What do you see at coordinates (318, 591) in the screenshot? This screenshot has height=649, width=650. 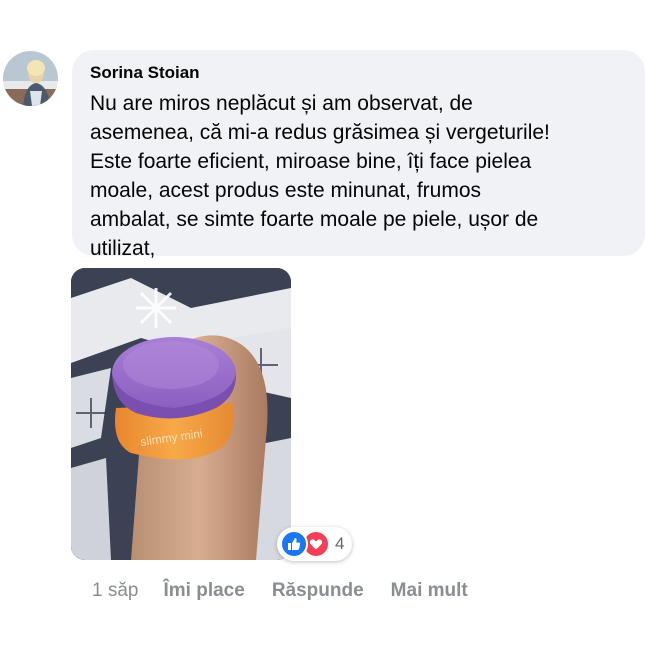 I see `reply-button: Răspunde` at bounding box center [318, 591].